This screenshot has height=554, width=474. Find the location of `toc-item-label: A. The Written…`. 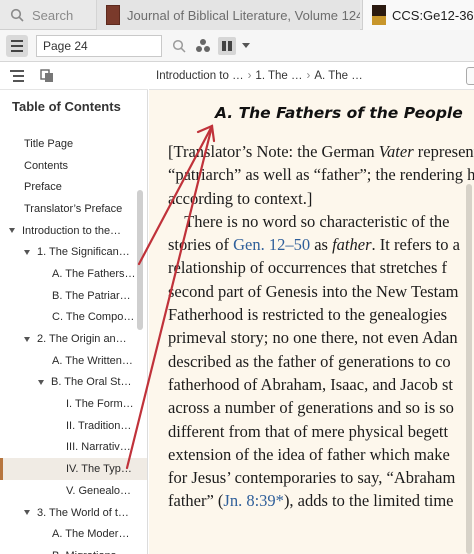

toc-item-label: A. The Written… is located at coordinates (92, 360).